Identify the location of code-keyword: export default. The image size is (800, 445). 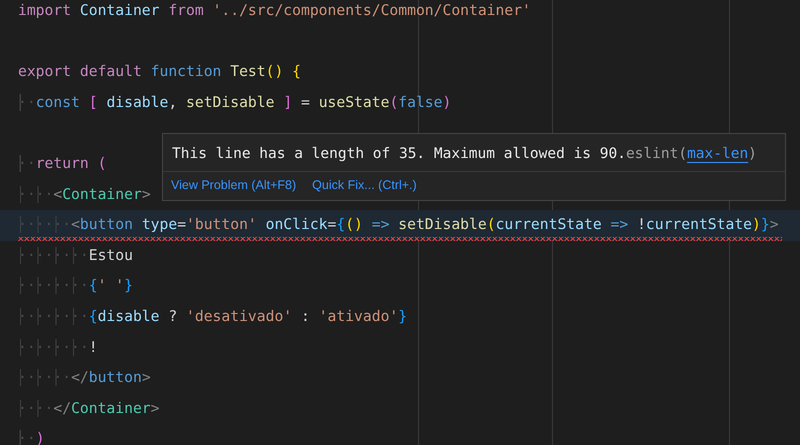
(80, 71).